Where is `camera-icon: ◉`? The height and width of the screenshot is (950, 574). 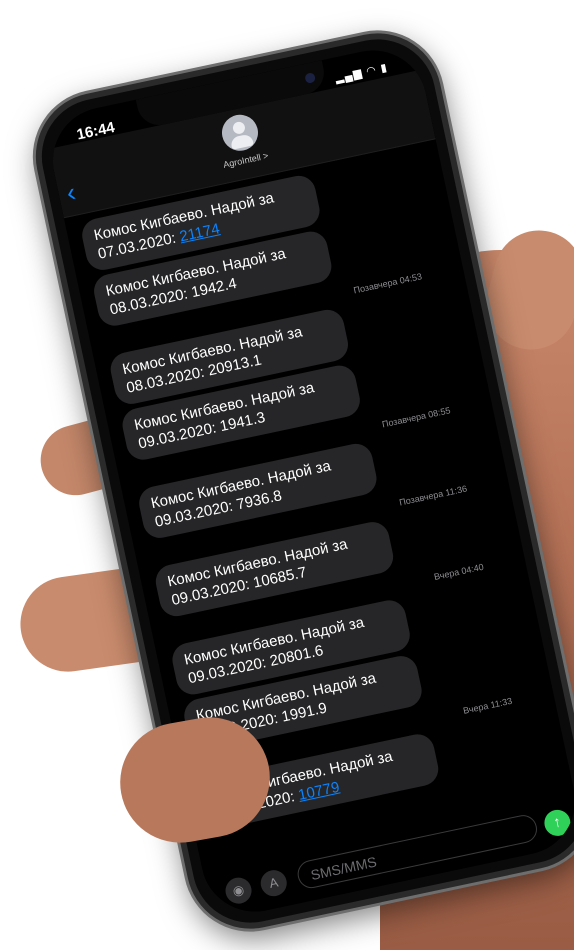 camera-icon: ◉ is located at coordinates (238, 891).